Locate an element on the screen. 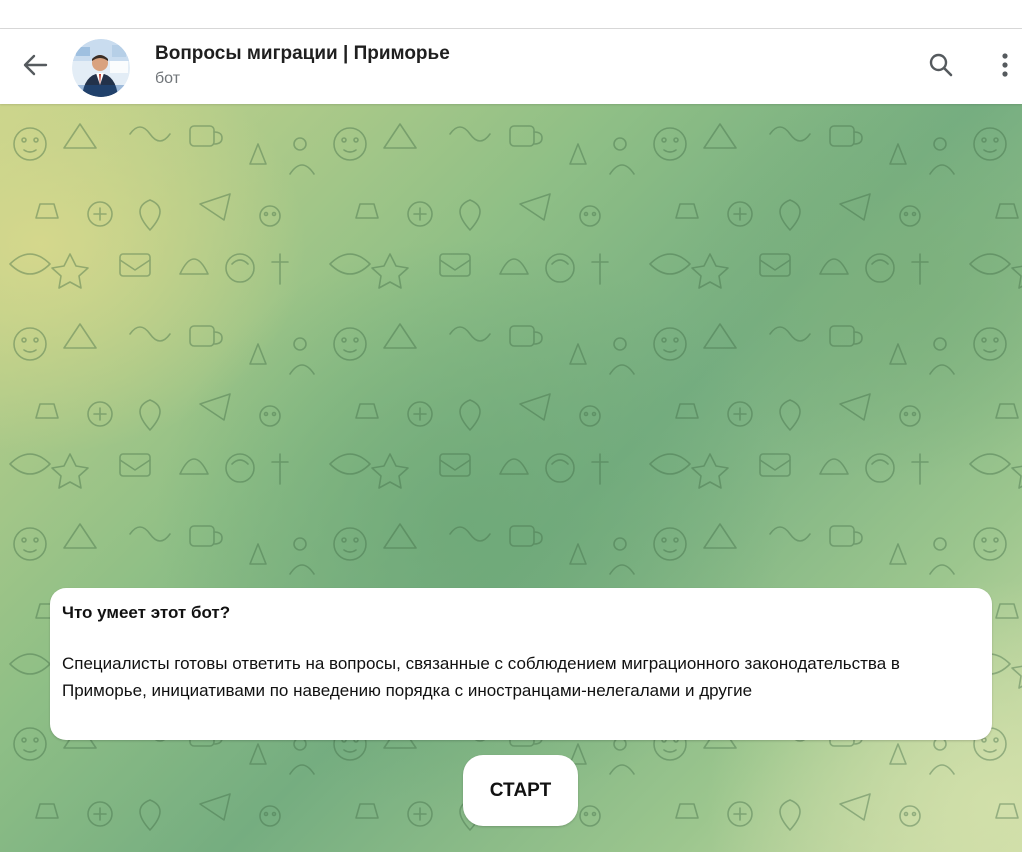 This screenshot has height=852, width=1022. chat-title: Вопросы миграции | Приморье is located at coordinates (302, 54).